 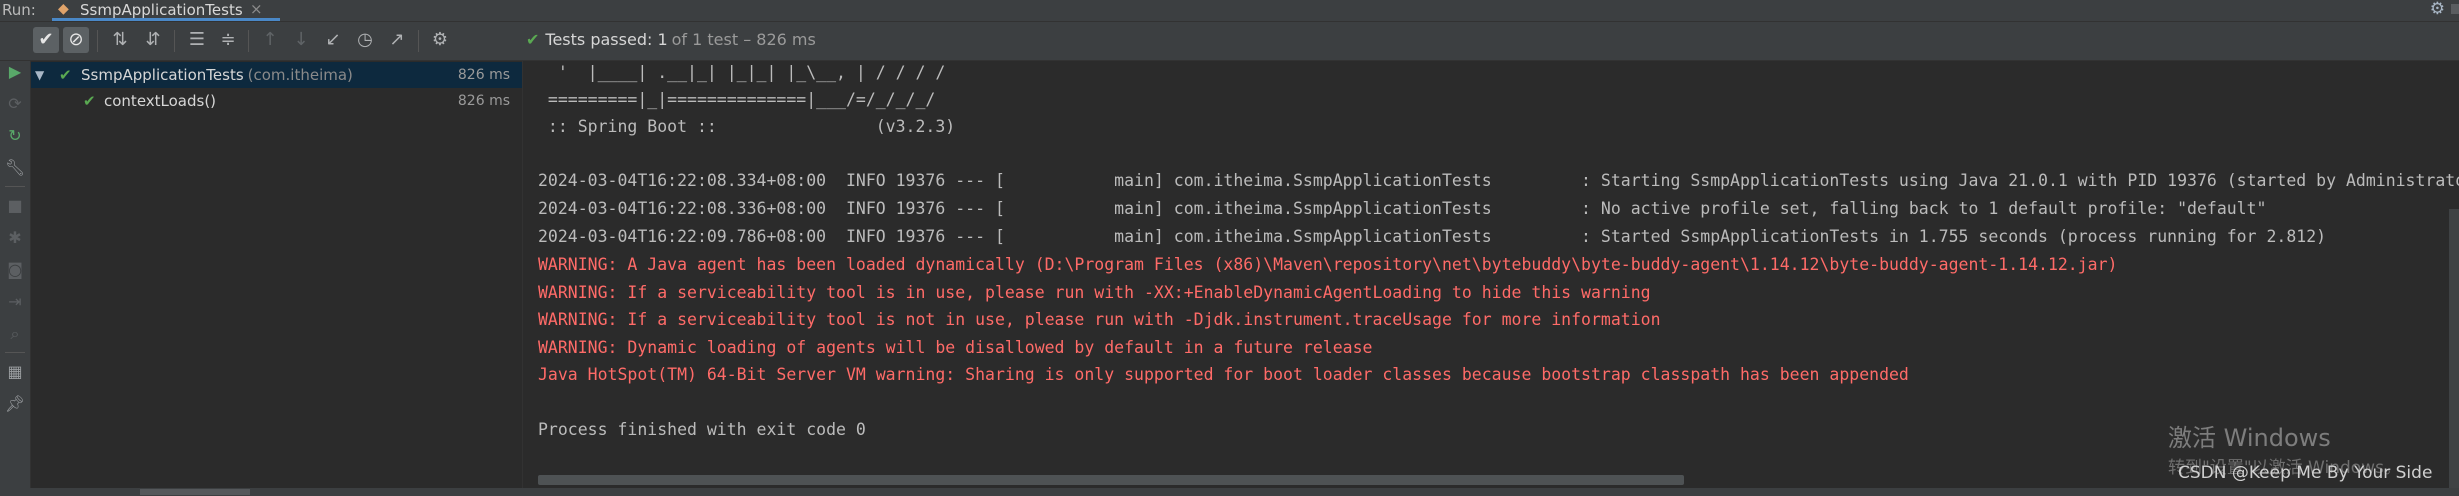 I want to click on windows-activation-title: 激活 Windows, so click(x=2249, y=438).